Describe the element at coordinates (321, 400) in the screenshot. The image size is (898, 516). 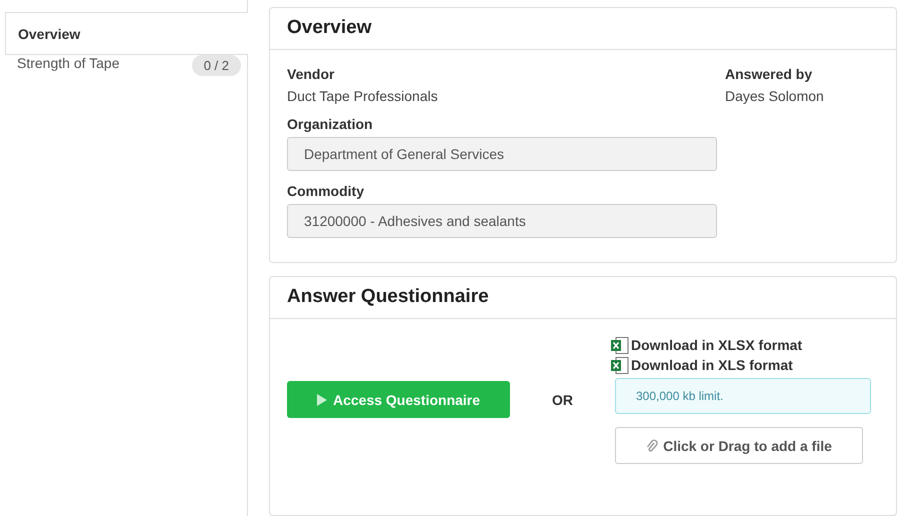
I see `play-icon` at that location.